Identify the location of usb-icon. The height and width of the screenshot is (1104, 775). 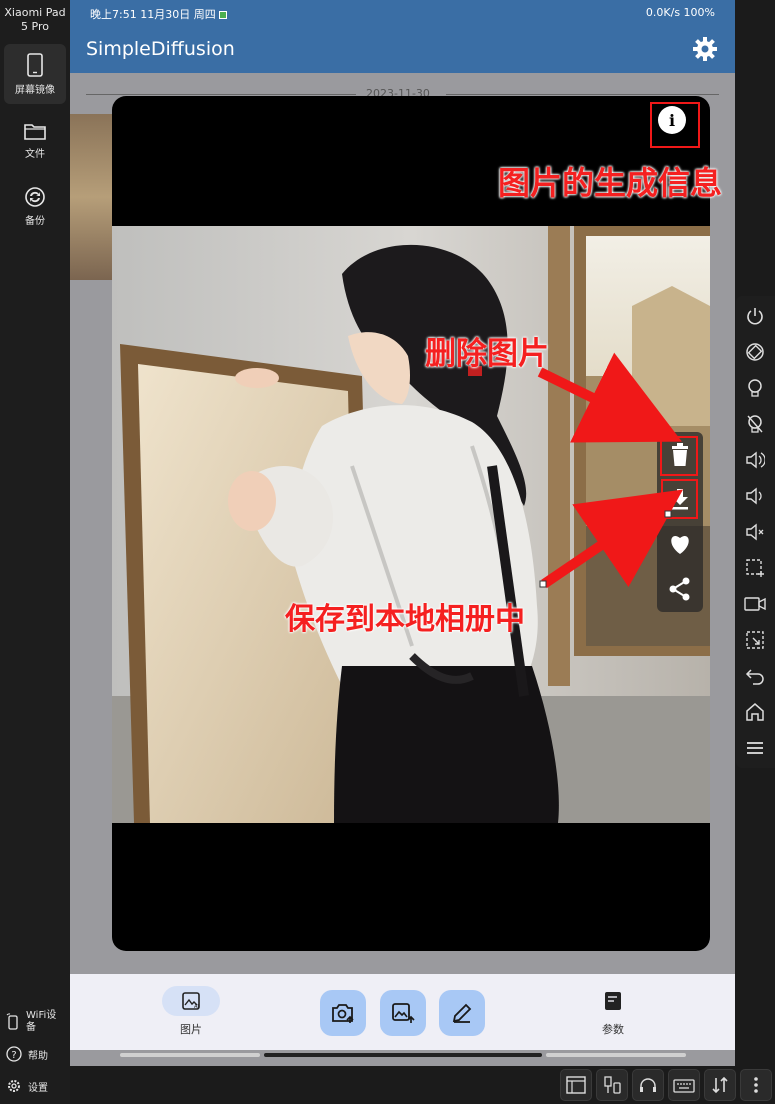
(612, 1085).